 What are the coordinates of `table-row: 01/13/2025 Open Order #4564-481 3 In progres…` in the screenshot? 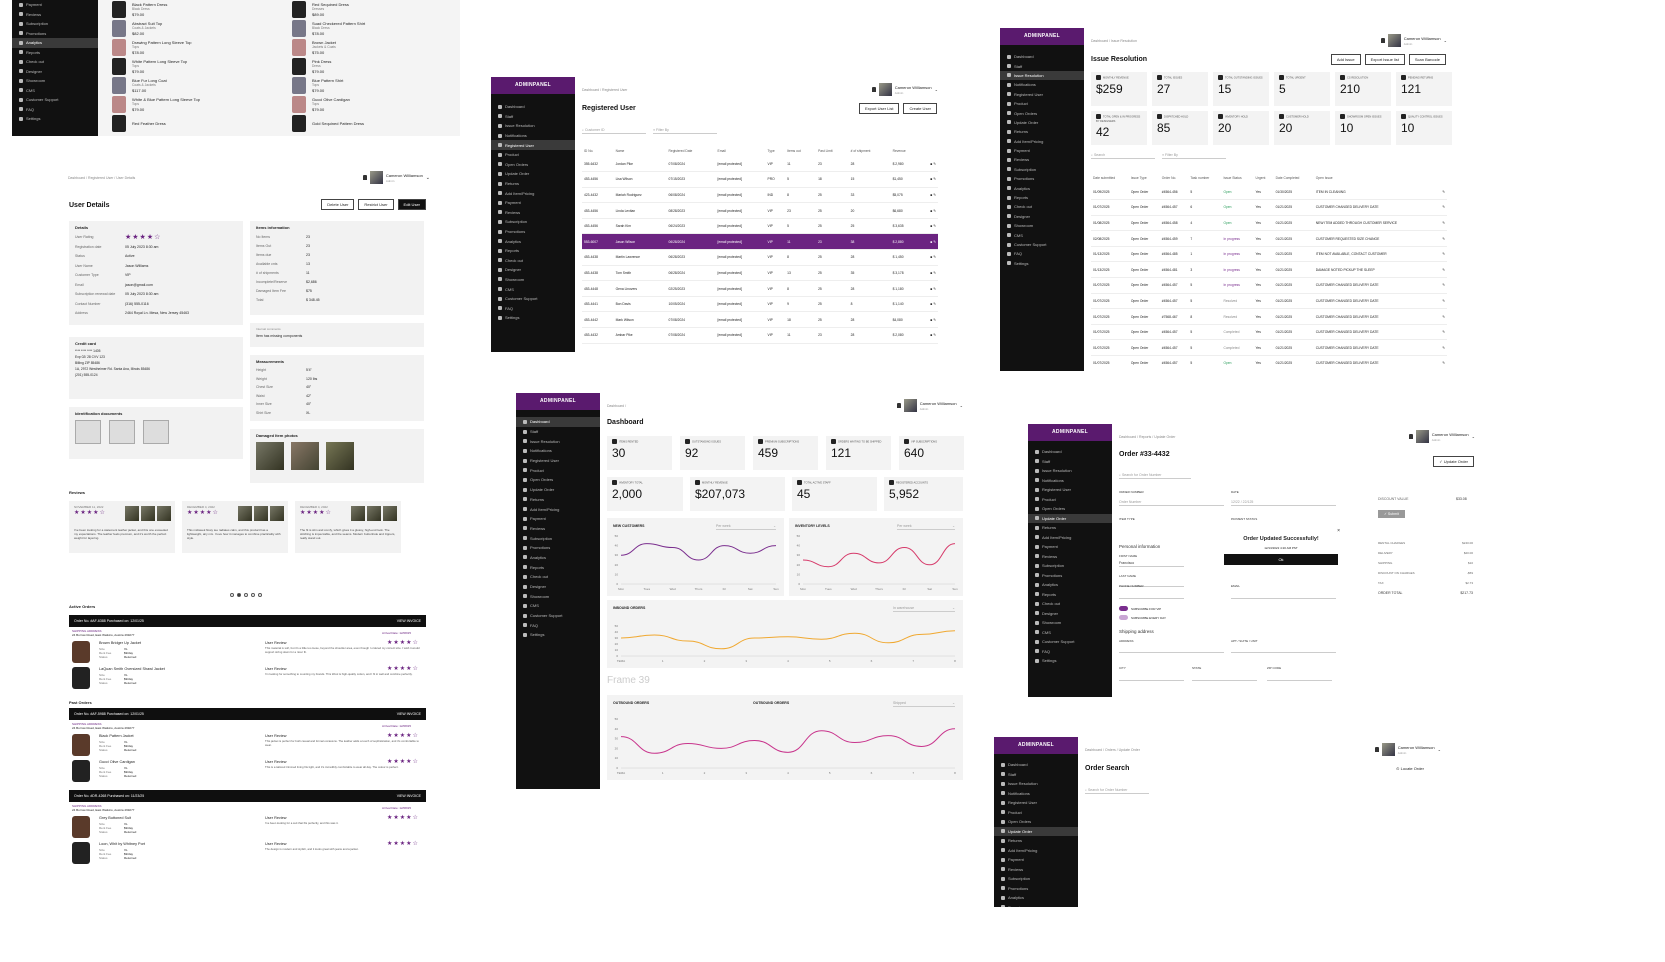 It's located at (1269, 270).